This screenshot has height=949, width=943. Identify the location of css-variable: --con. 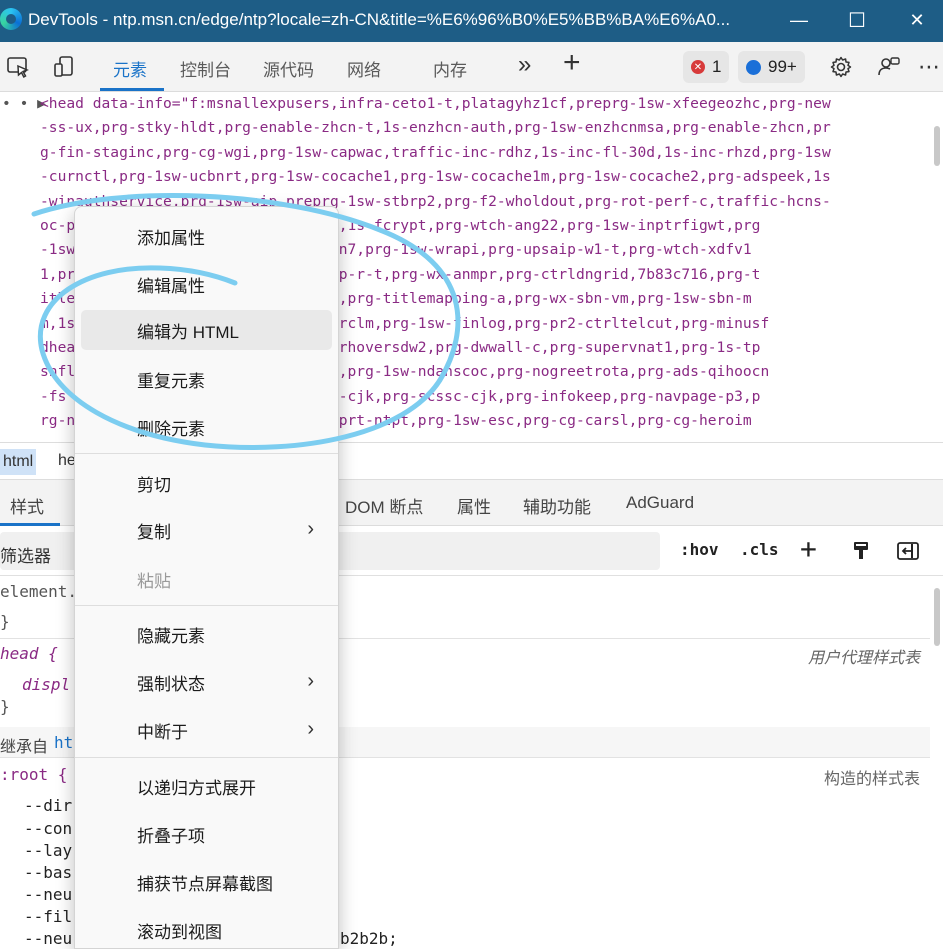
(48, 828).